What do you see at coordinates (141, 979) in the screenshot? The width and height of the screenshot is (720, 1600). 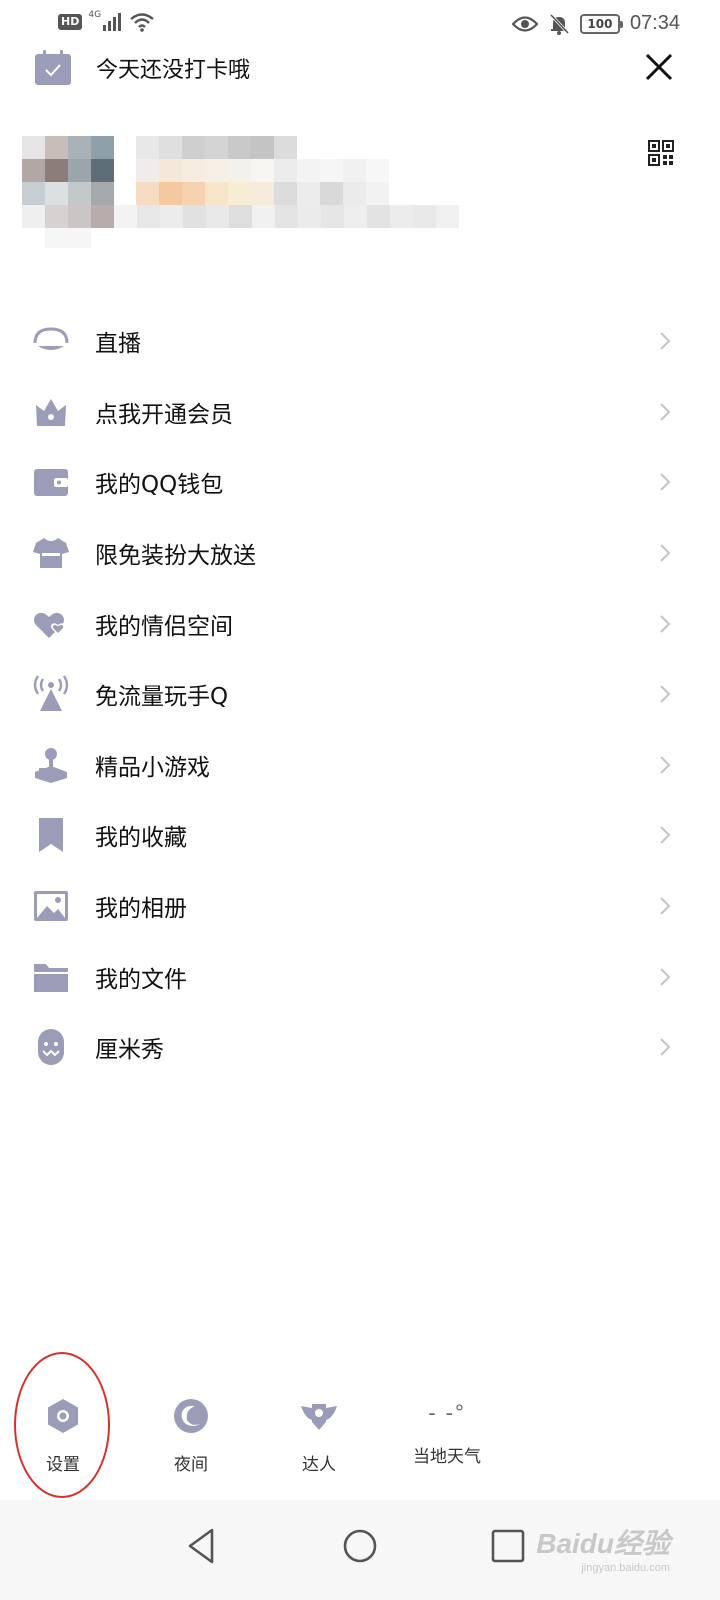 I see `menu-item-label: 我的文件` at bounding box center [141, 979].